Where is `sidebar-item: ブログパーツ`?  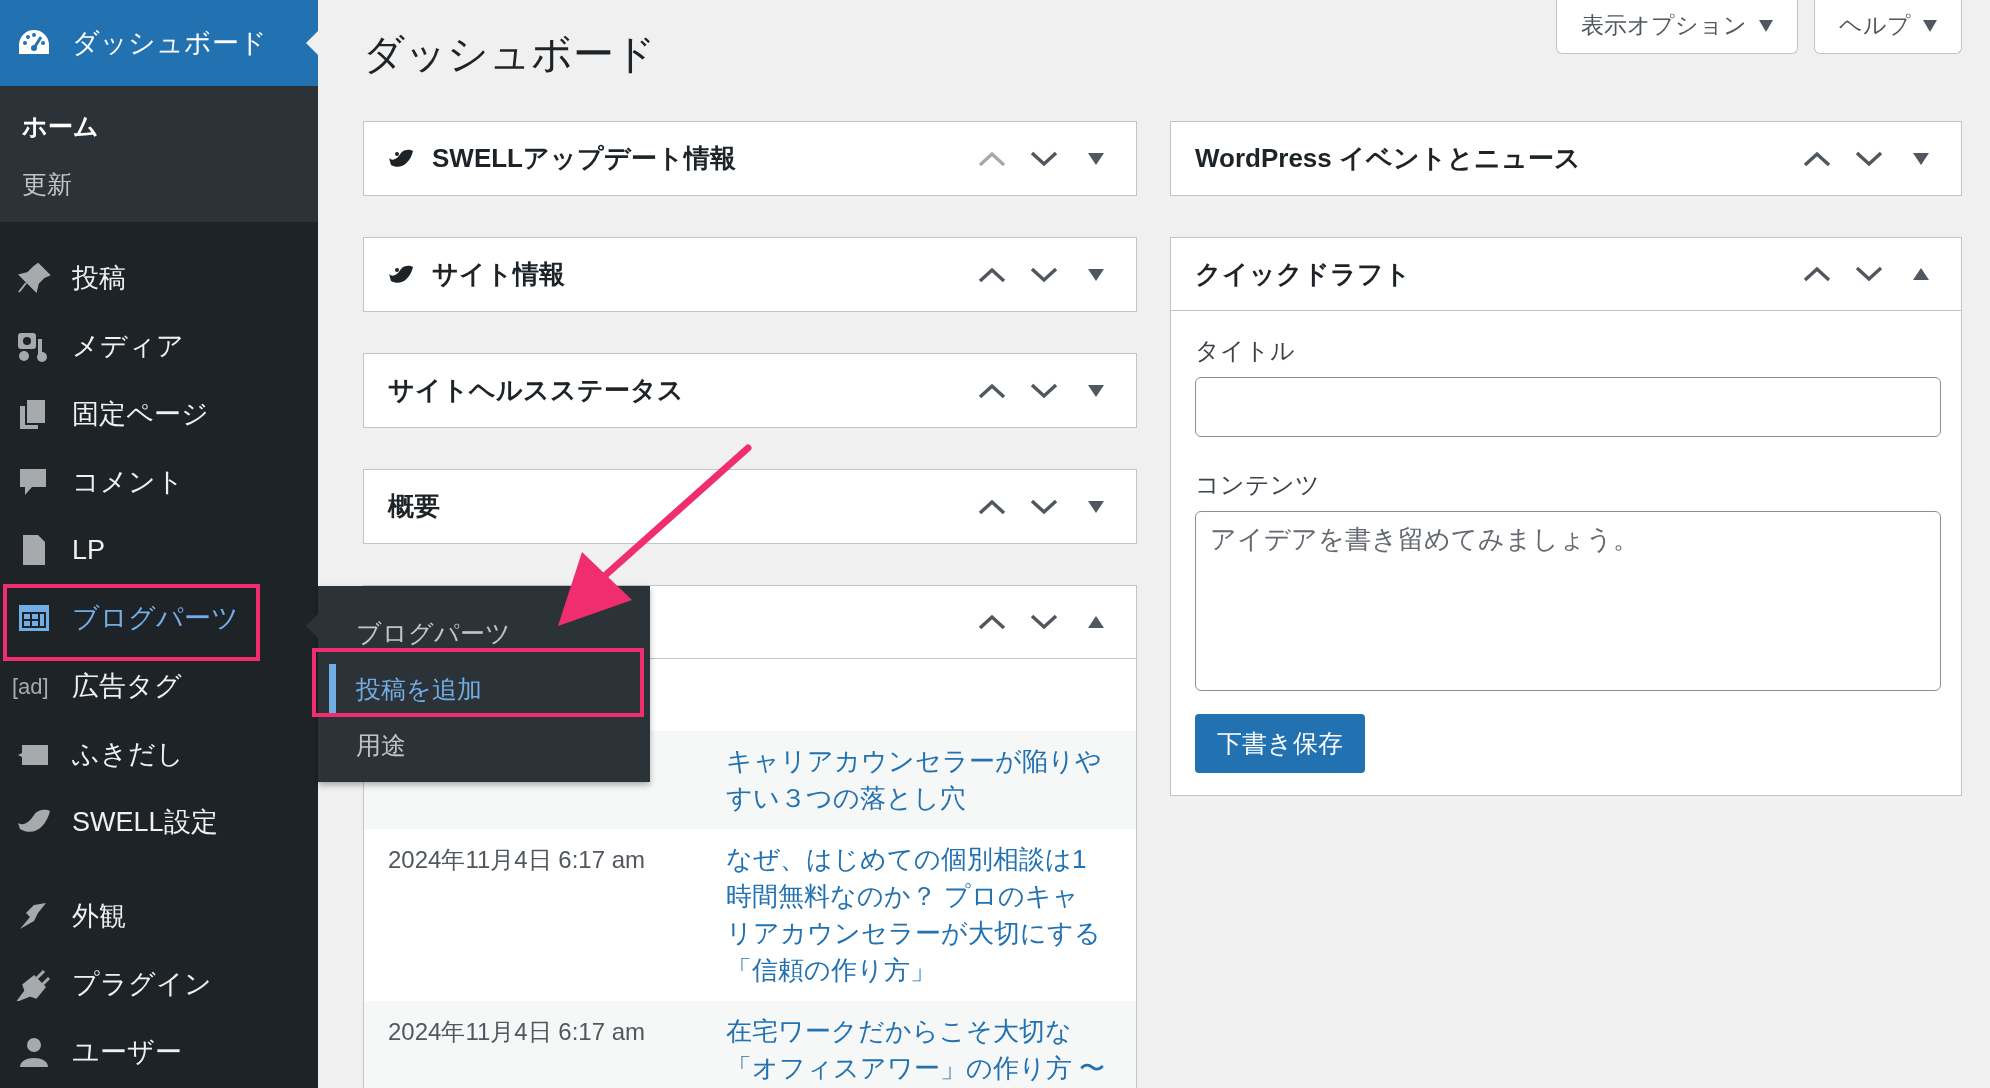
sidebar-item: ブログパーツ is located at coordinates (159, 618).